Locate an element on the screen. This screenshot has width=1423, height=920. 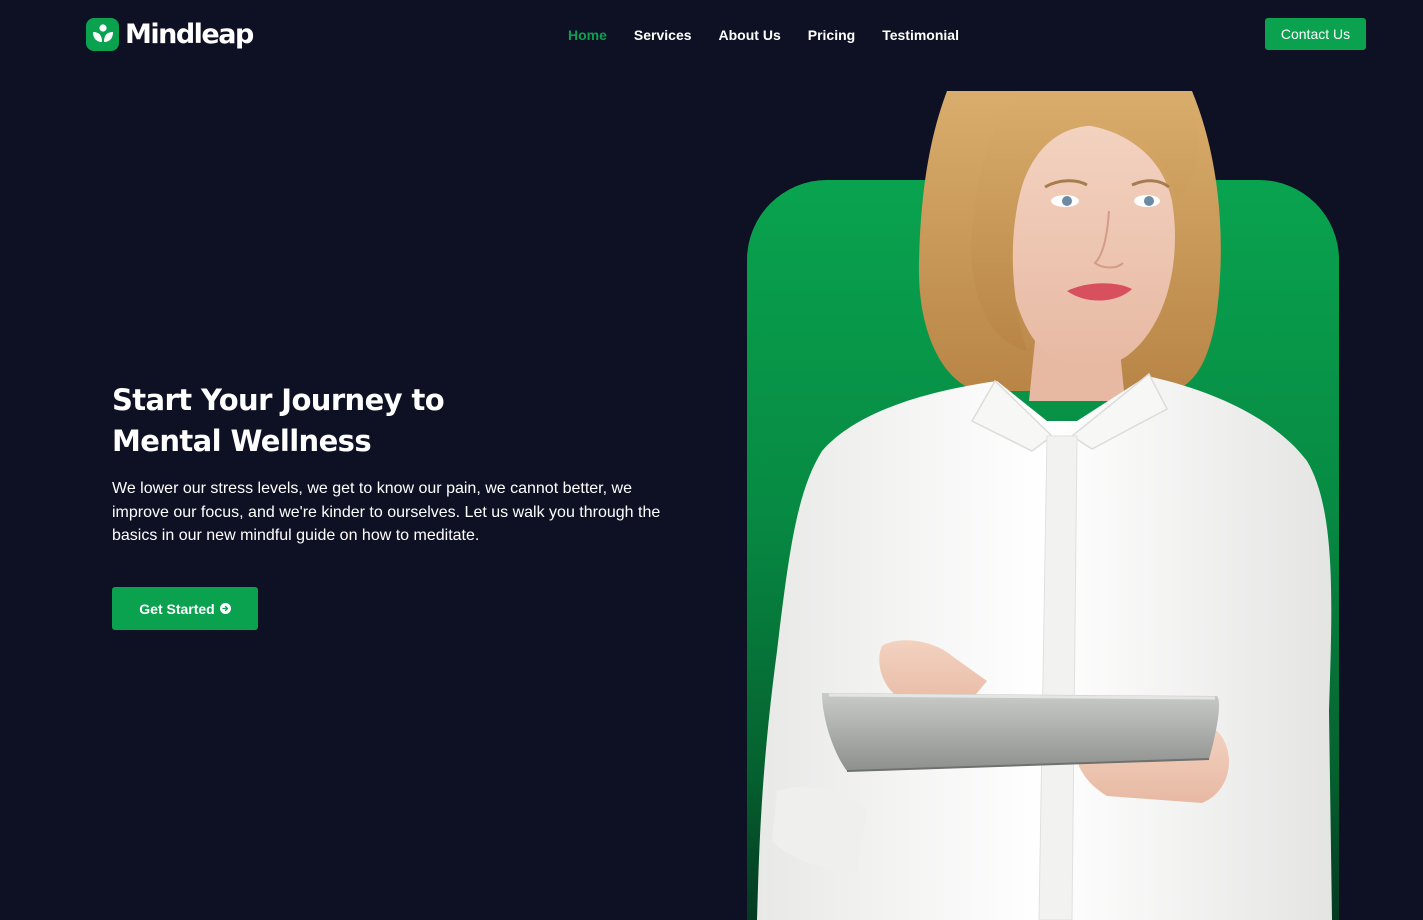
hero-title-line2: Mental Wellness is located at coordinates (242, 441).